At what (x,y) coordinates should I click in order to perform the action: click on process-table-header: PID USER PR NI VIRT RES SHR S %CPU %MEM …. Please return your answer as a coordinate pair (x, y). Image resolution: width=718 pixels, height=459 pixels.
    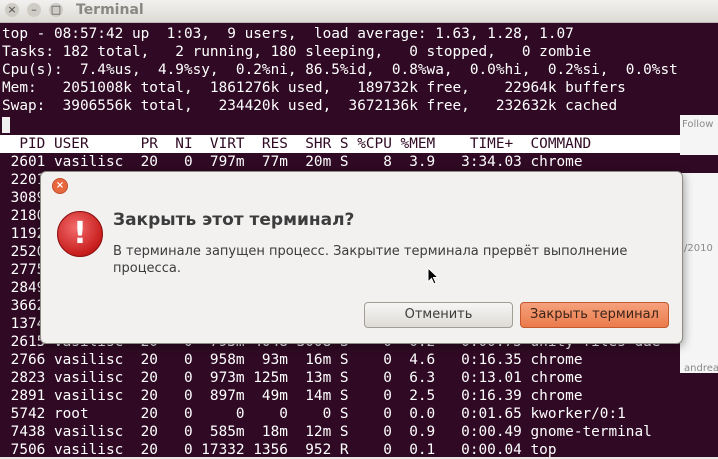
    Looking at the image, I should click on (359, 144).